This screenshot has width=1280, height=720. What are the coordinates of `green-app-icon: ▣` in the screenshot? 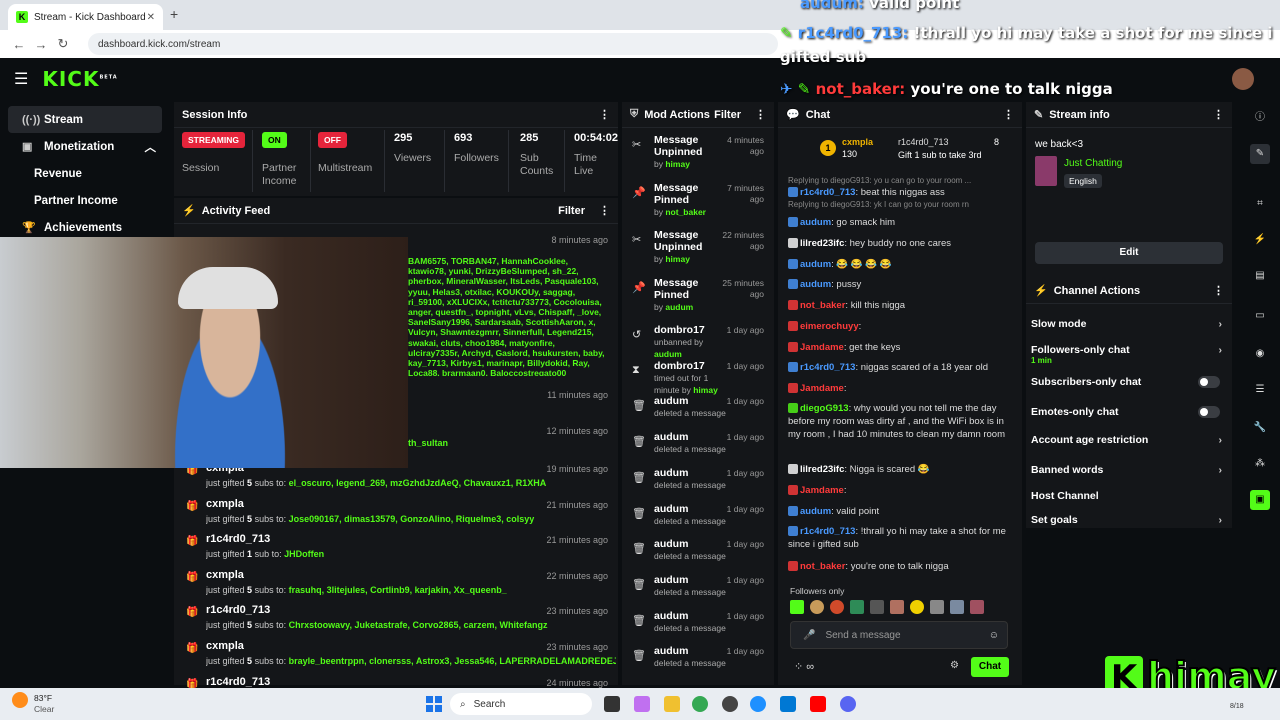 It's located at (1260, 500).